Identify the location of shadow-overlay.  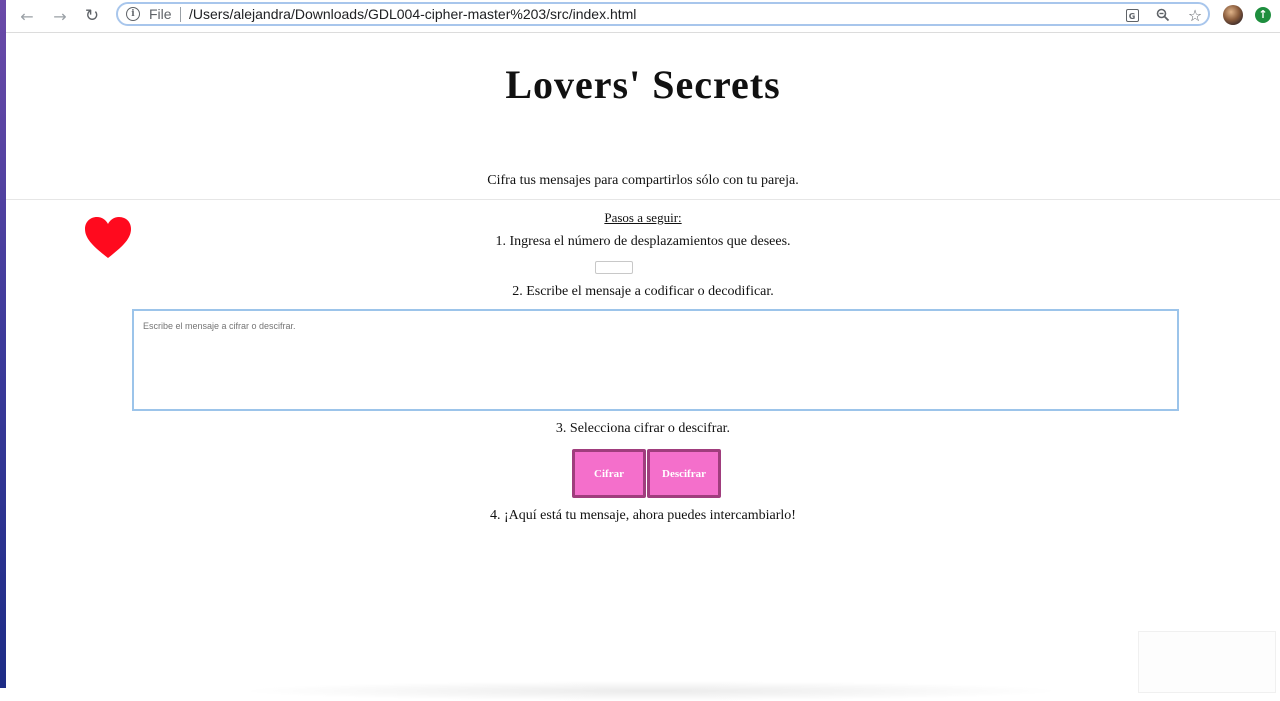
(651, 691).